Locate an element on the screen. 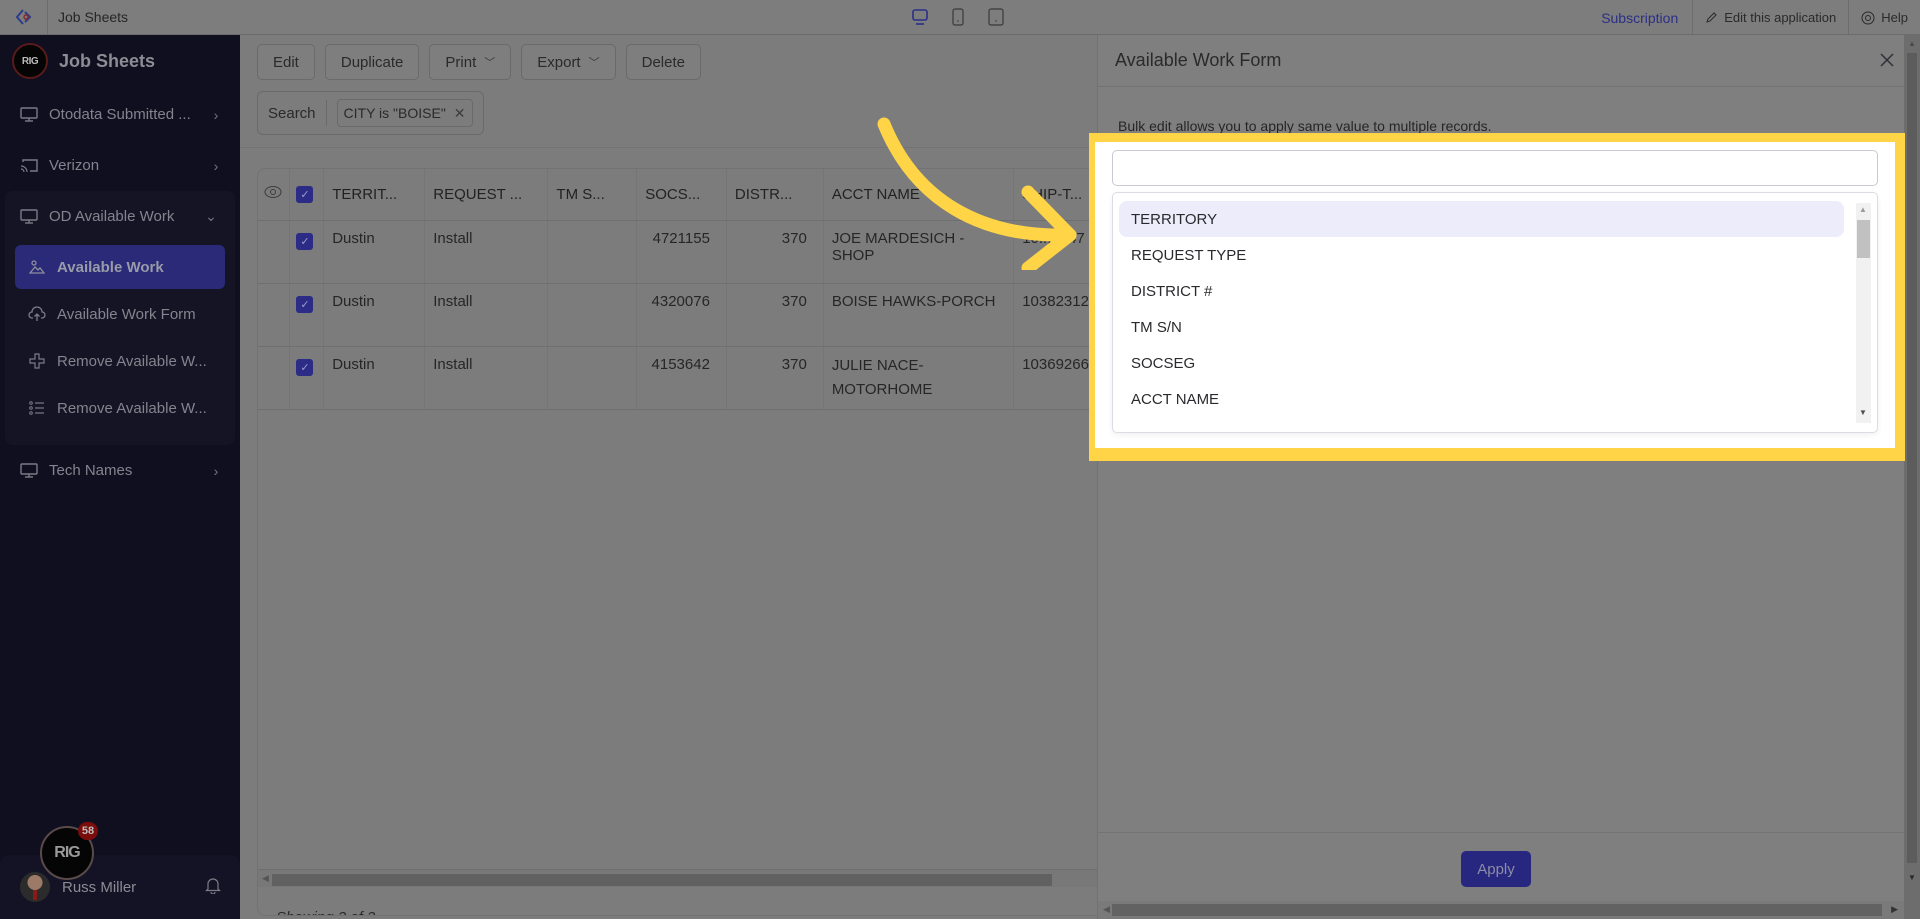 The width and height of the screenshot is (1920, 919). cell-acct-name: BOISE HAWKS-PORCH is located at coordinates (919, 315).